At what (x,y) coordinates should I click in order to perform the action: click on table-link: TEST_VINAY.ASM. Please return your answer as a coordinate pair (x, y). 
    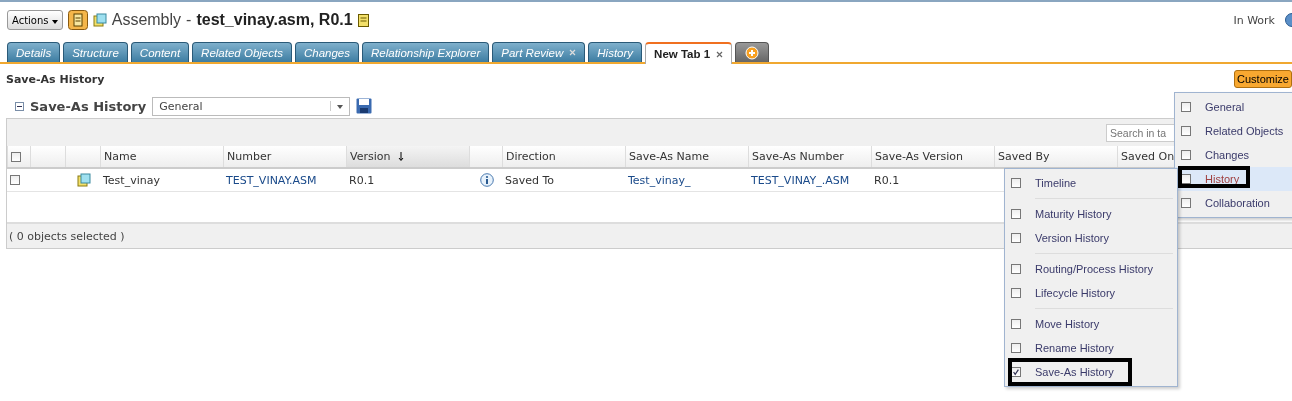
    Looking at the image, I should click on (271, 180).